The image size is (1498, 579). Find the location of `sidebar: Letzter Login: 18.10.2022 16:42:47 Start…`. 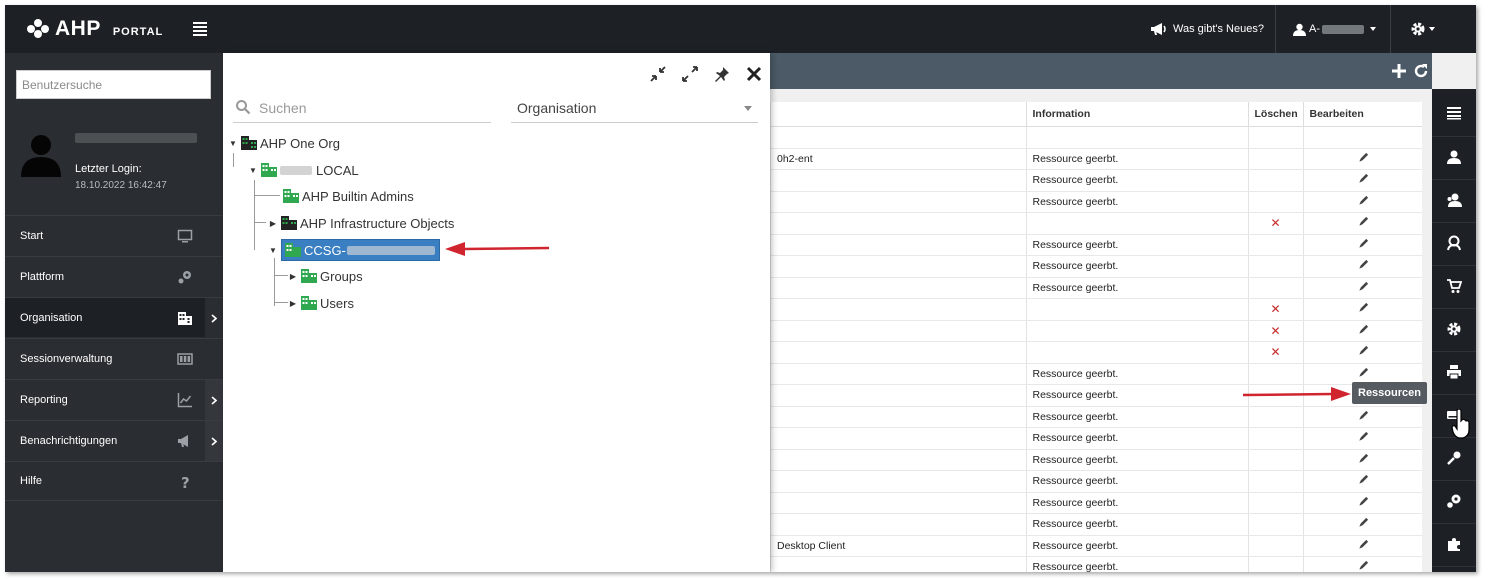

sidebar: Letzter Login: 18.10.2022 16:42:47 Start… is located at coordinates (114, 312).